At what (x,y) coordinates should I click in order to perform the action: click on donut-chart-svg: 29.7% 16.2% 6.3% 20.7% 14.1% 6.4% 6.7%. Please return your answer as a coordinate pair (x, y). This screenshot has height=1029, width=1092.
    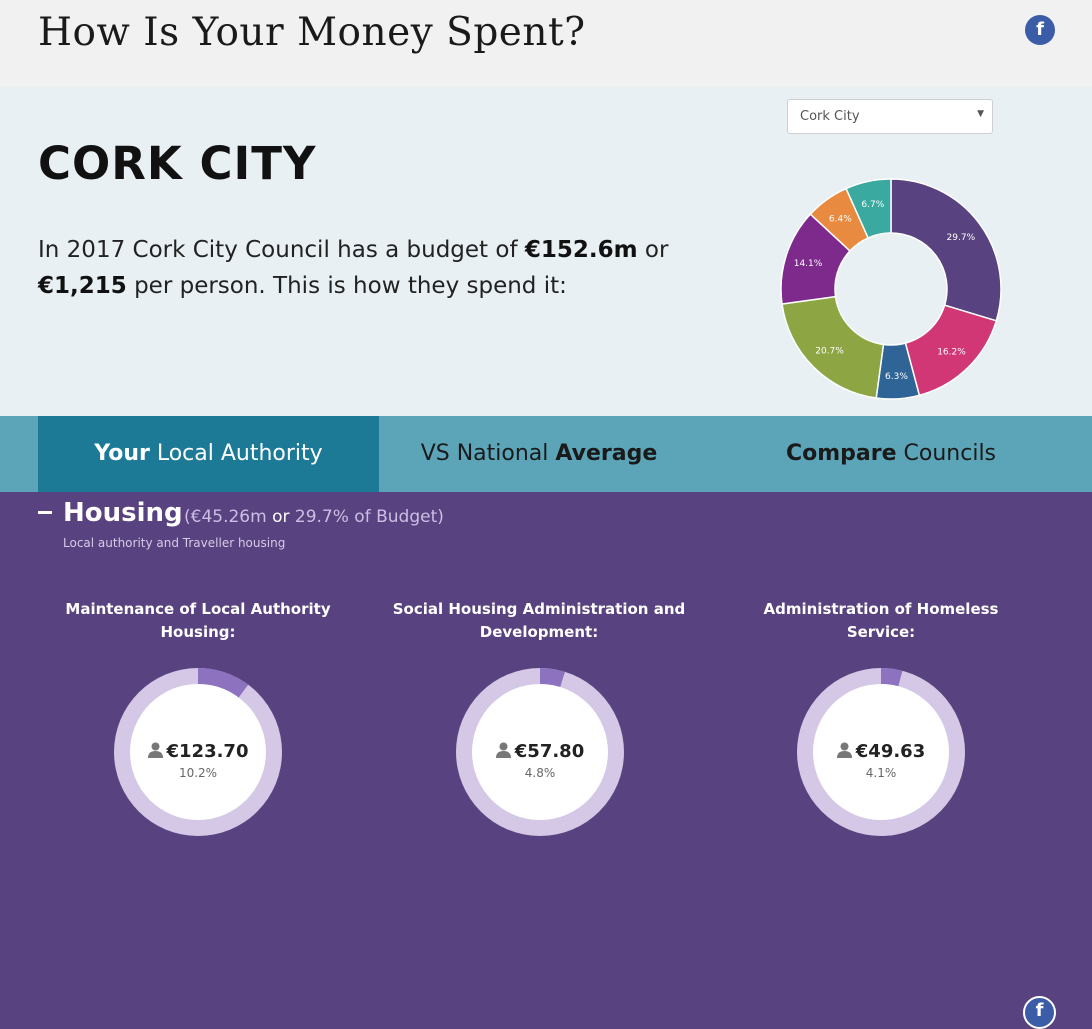
    Looking at the image, I should click on (891, 289).